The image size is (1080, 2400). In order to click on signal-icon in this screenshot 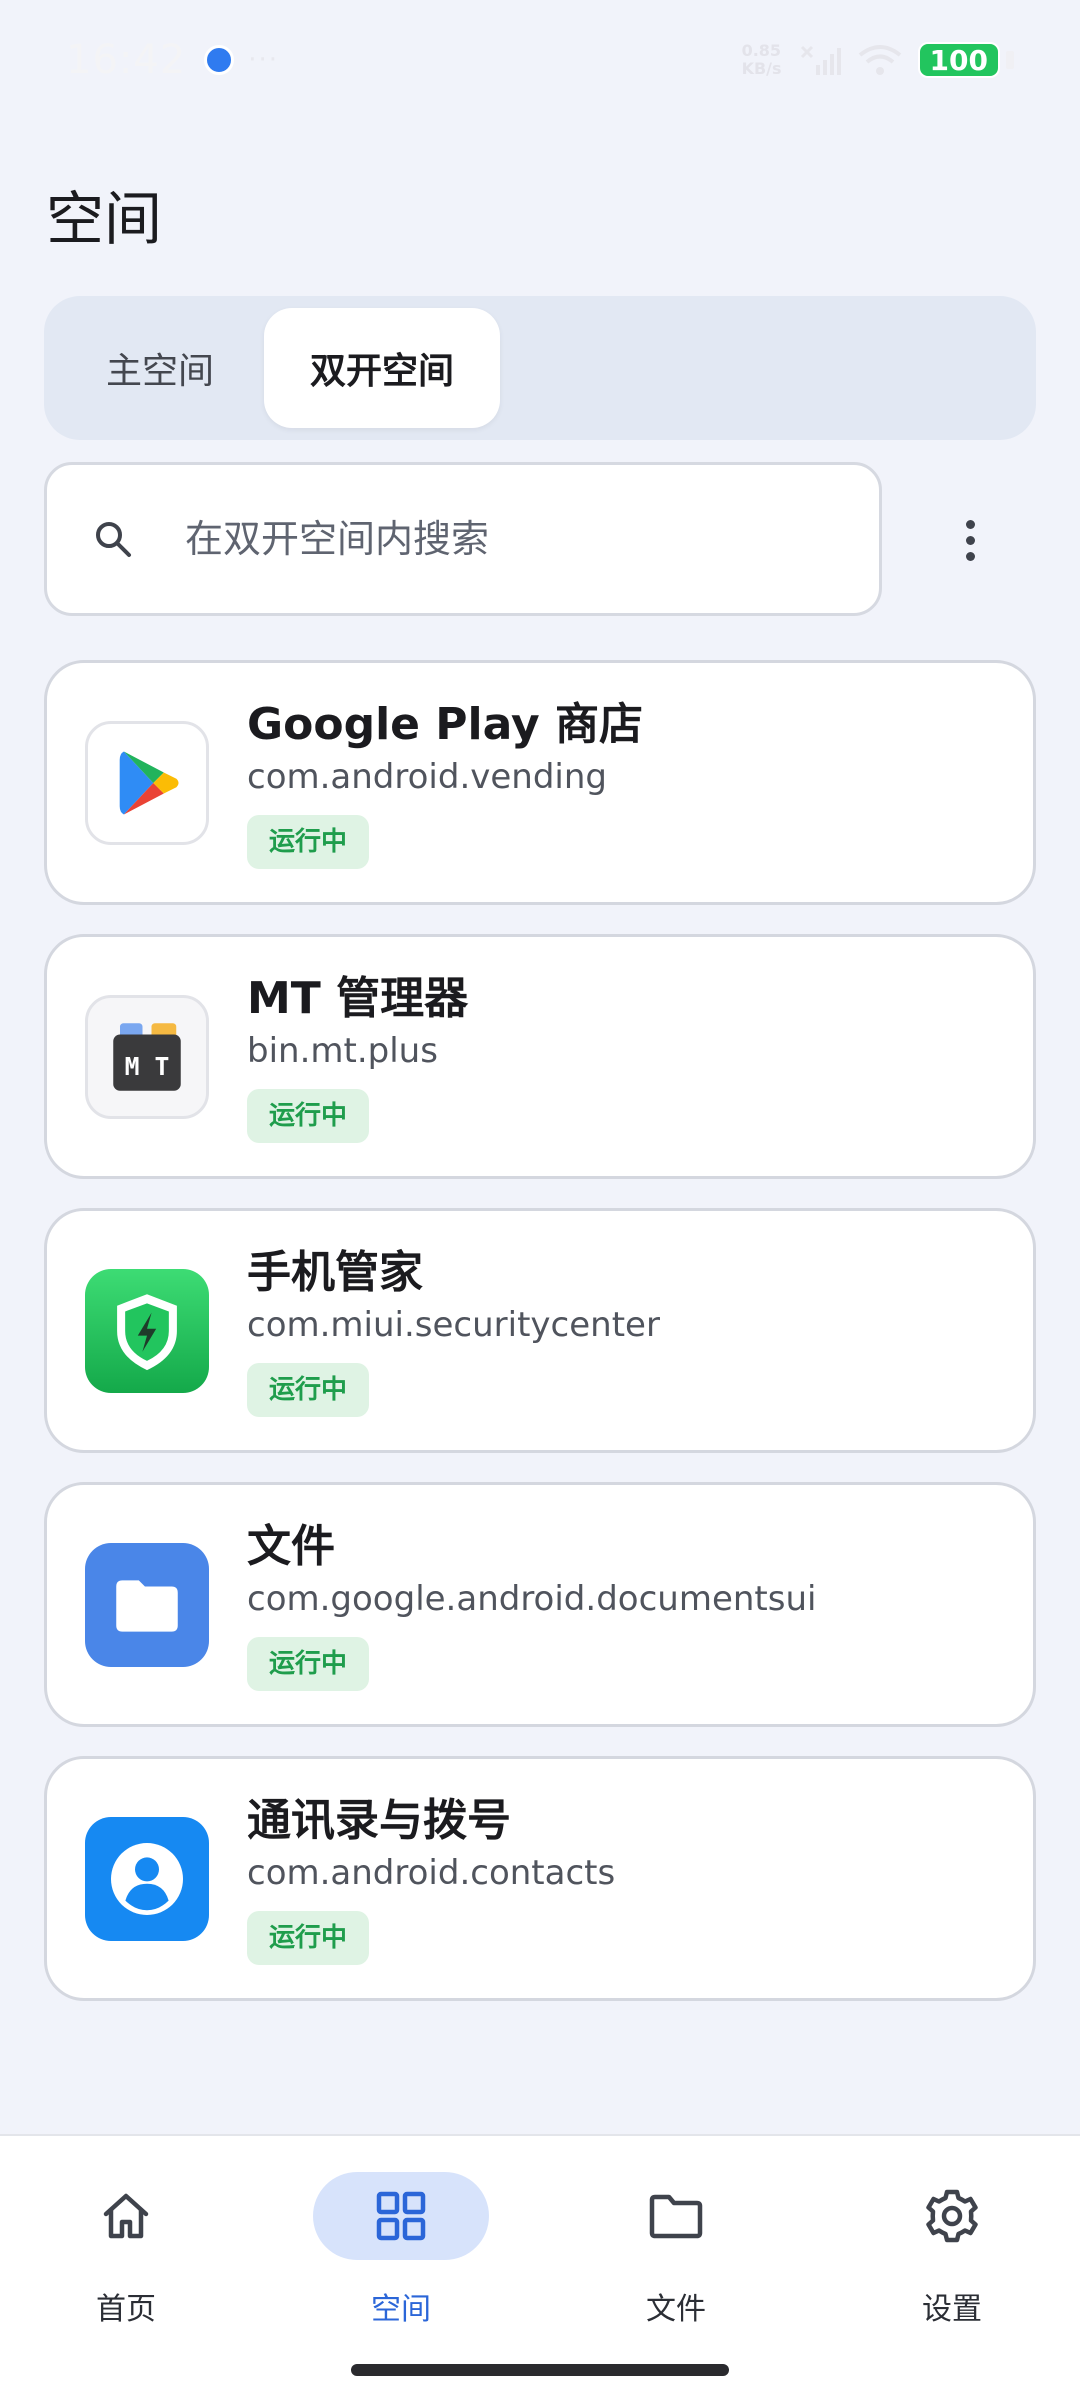, I will do `click(820, 60)`.